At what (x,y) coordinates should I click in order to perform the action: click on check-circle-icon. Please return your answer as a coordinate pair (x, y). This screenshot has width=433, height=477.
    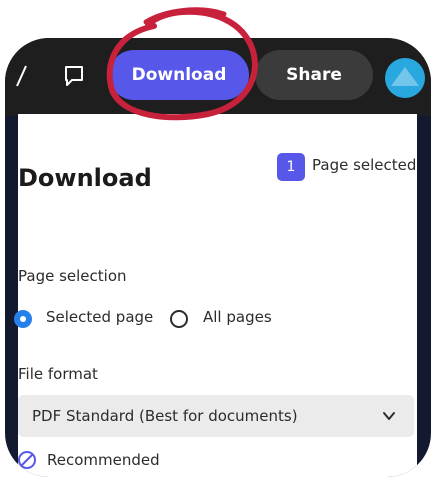
    Looking at the image, I should click on (27, 460).